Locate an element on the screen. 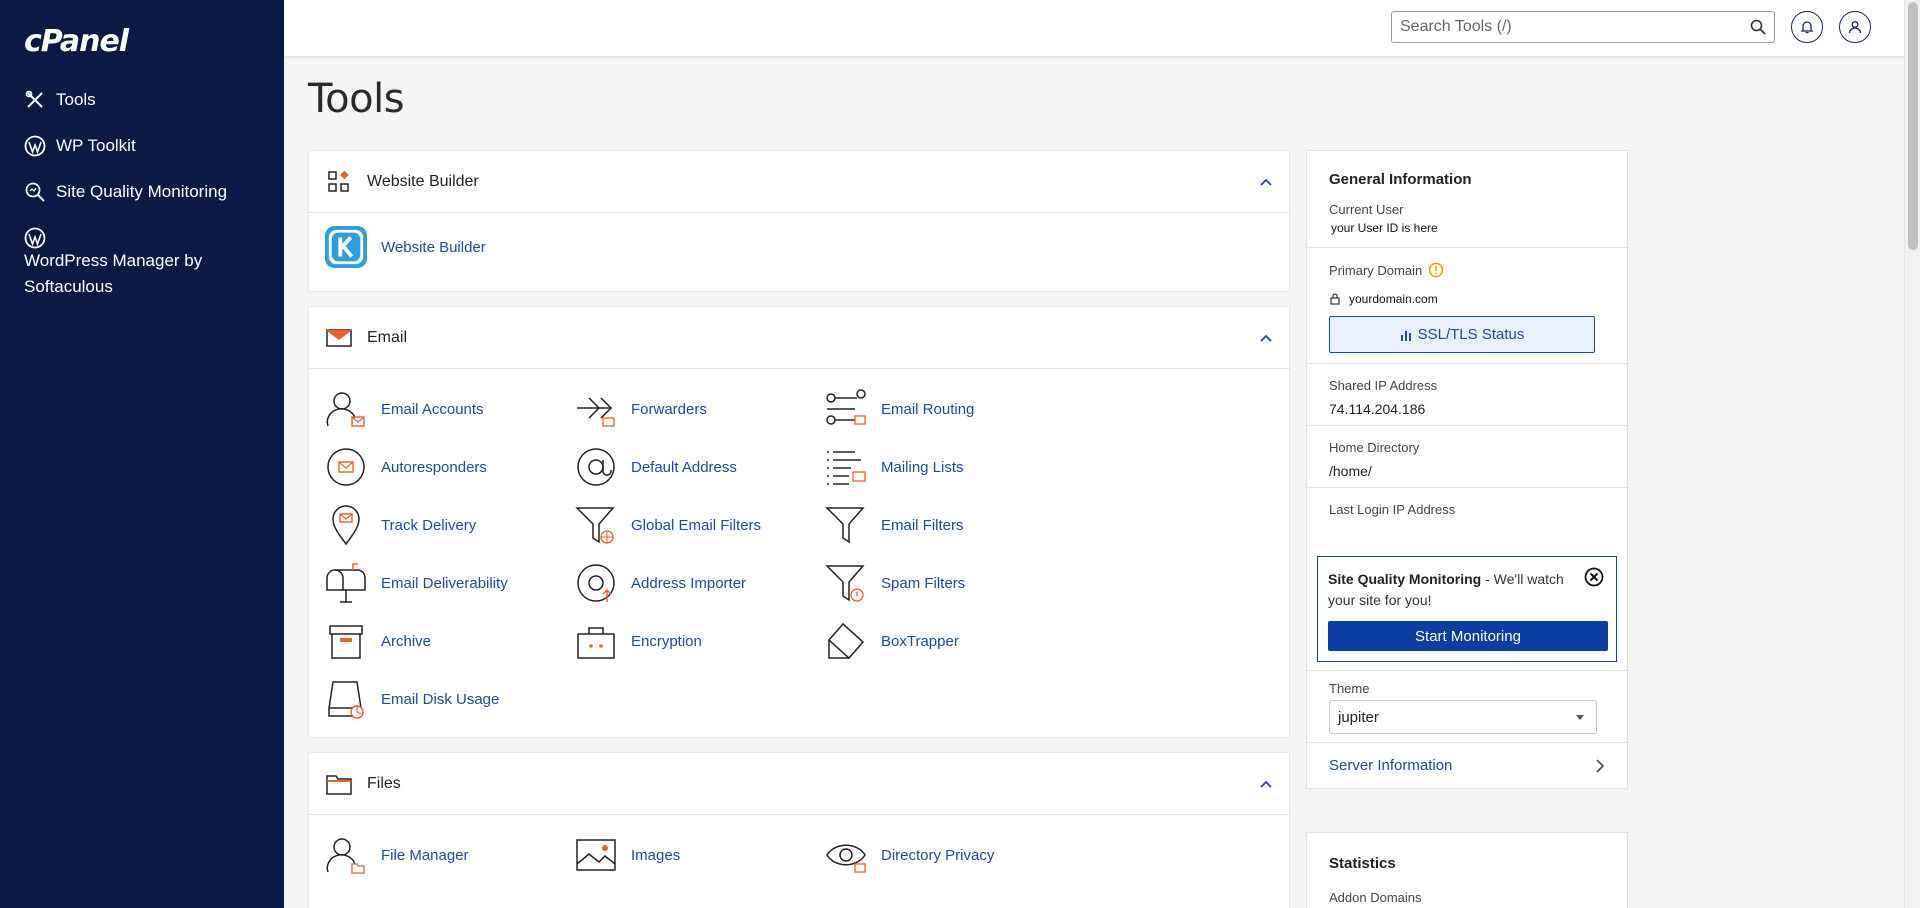  sidebar-item-wp-toolkit: WP Toolkit is located at coordinates (142, 146).